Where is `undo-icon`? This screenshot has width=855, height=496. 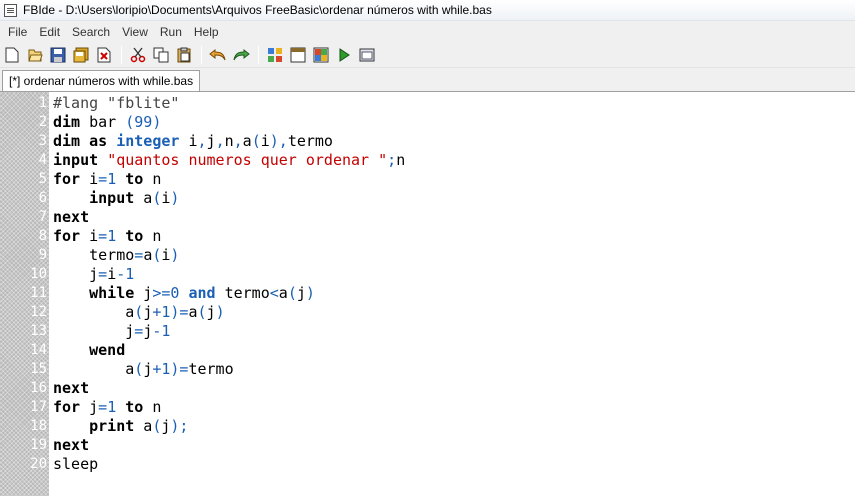 undo-icon is located at coordinates (218, 55).